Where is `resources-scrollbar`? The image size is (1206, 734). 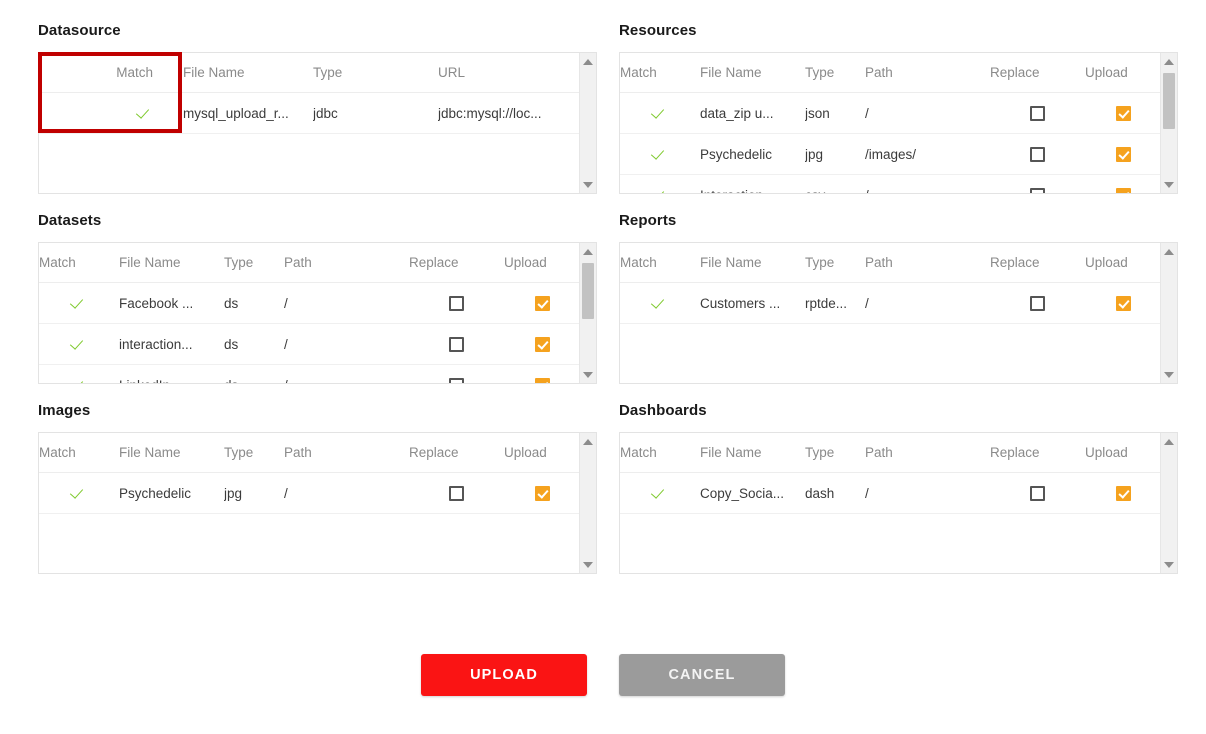
resources-scrollbar is located at coordinates (1168, 123).